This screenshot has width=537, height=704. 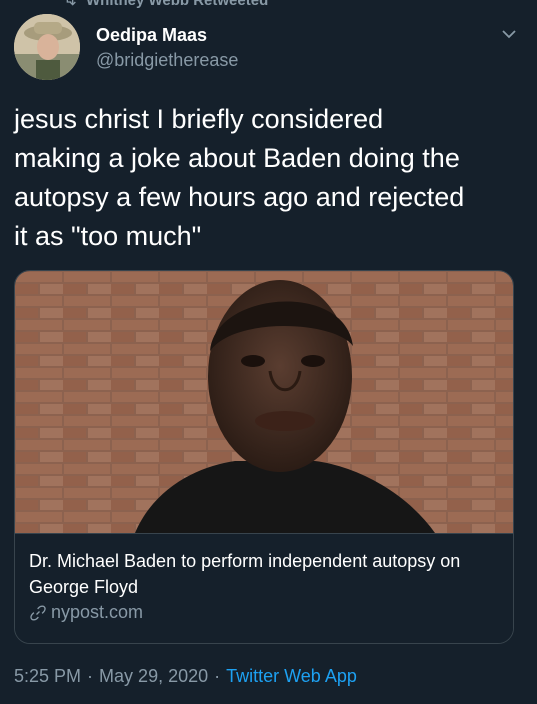 I want to click on author-name: Oedipa Maas, so click(x=151, y=35).